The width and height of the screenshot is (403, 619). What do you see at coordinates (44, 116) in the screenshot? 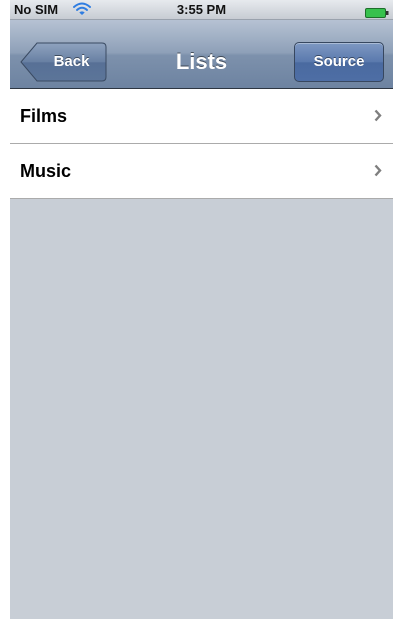
I see `list-item-label: Films` at bounding box center [44, 116].